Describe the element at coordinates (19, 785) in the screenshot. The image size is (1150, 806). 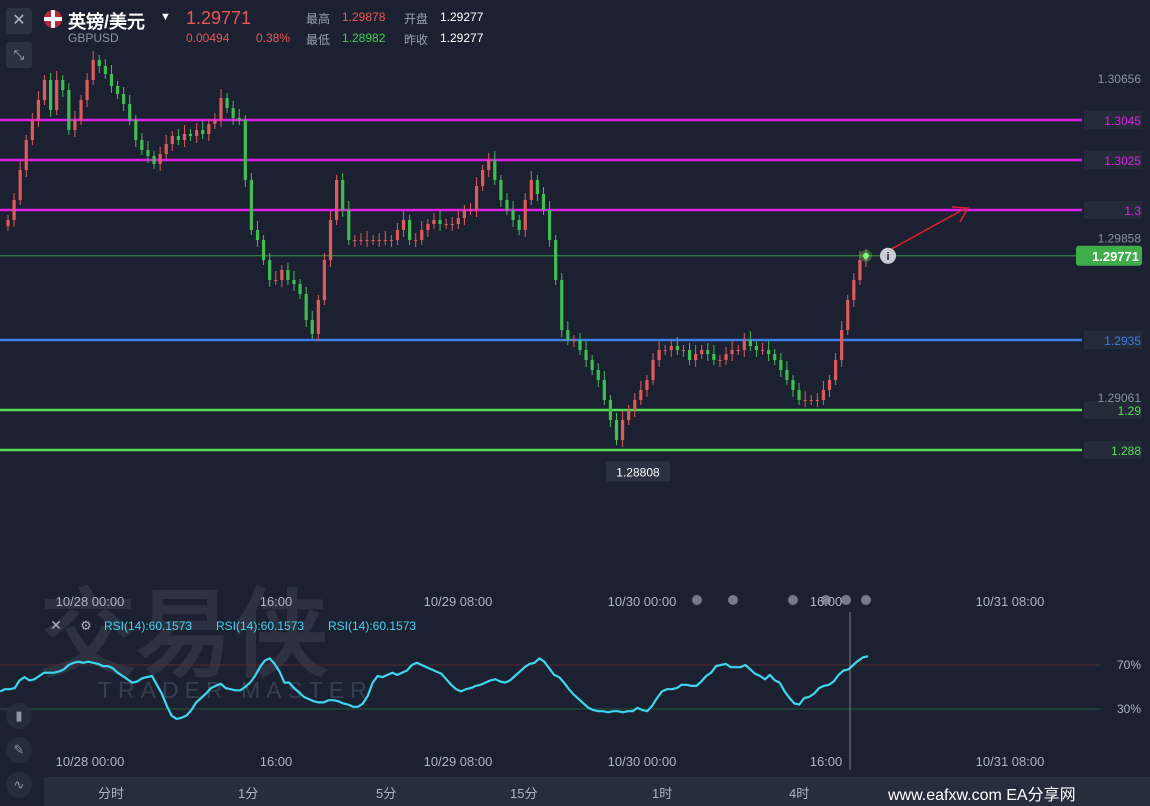
I see `chart-type-icon: ∿` at that location.